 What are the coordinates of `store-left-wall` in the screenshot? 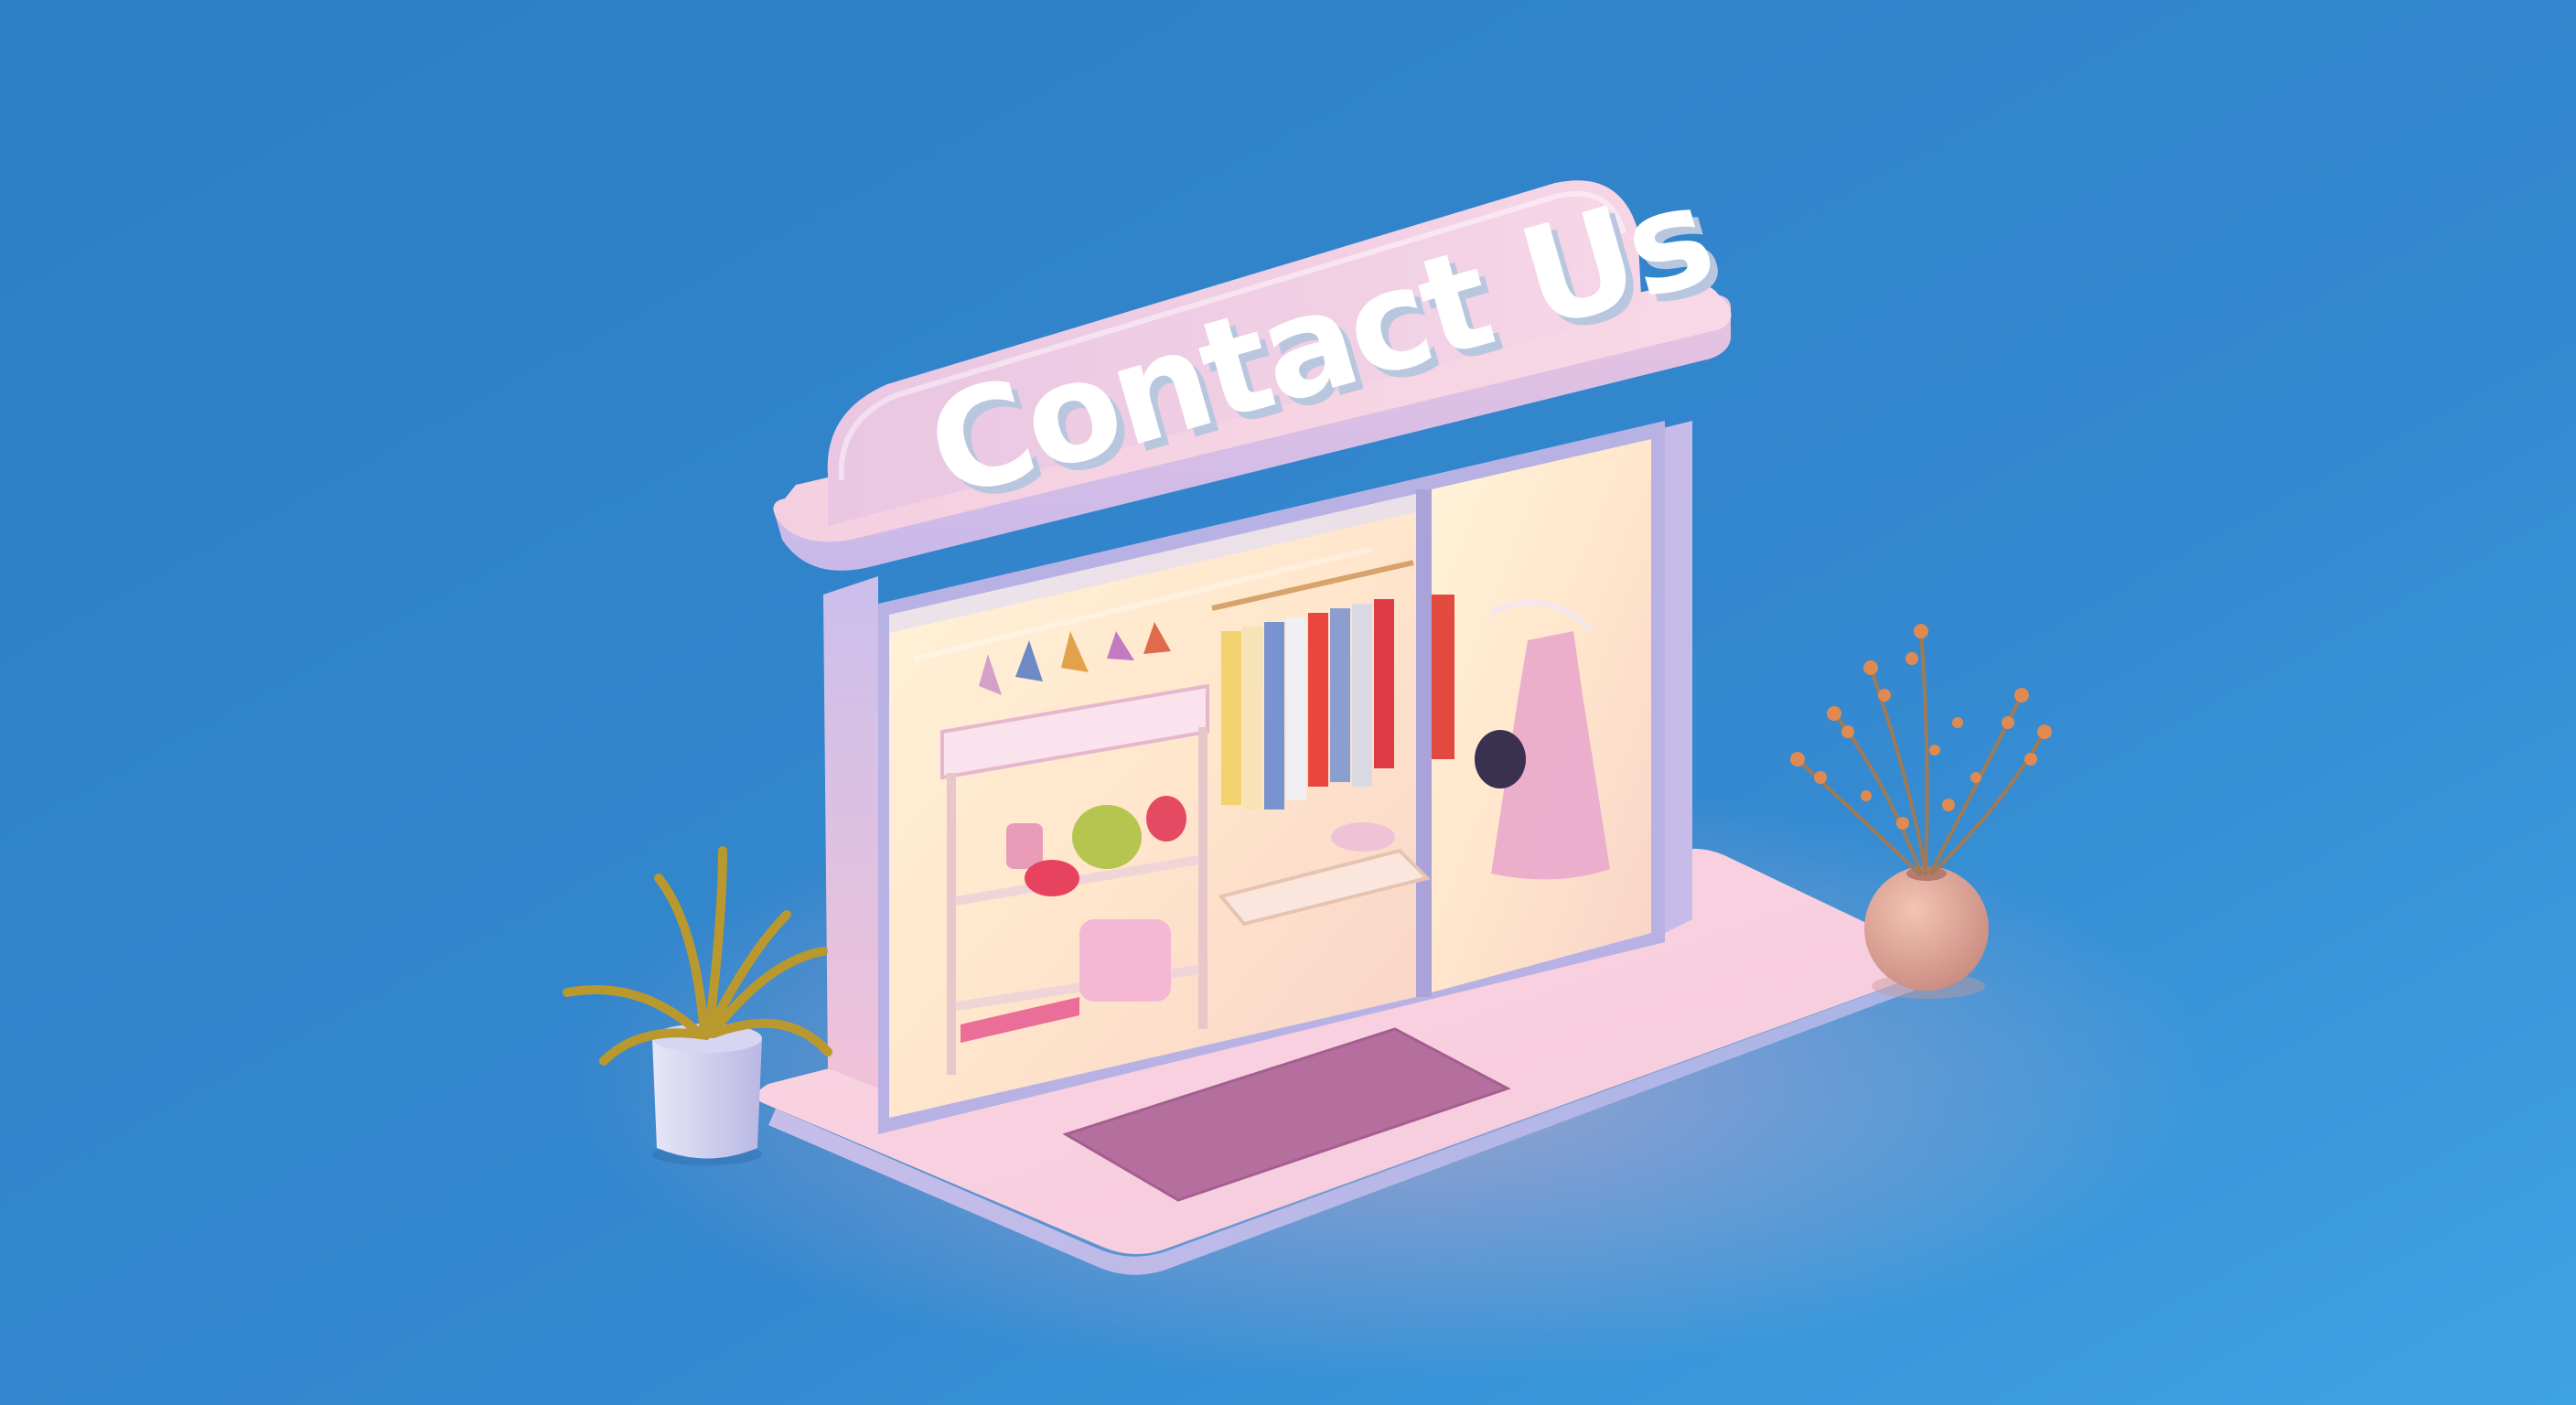 It's located at (850, 833).